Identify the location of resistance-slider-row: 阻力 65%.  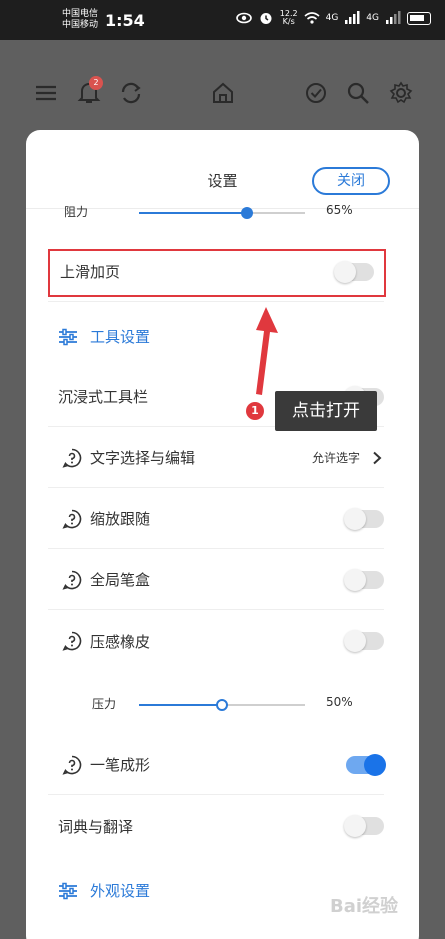
(214, 213).